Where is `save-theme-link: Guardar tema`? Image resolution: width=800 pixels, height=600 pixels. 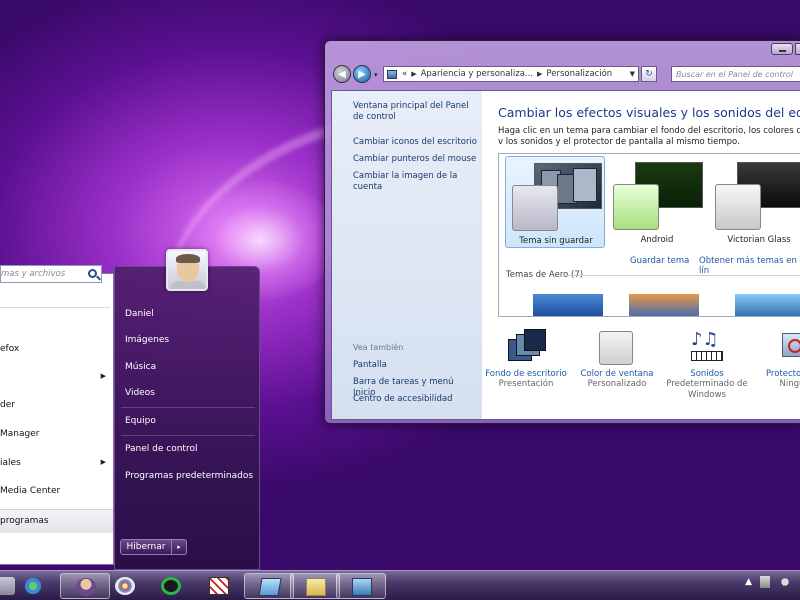
save-theme-link: Guardar tema is located at coordinates (659, 261).